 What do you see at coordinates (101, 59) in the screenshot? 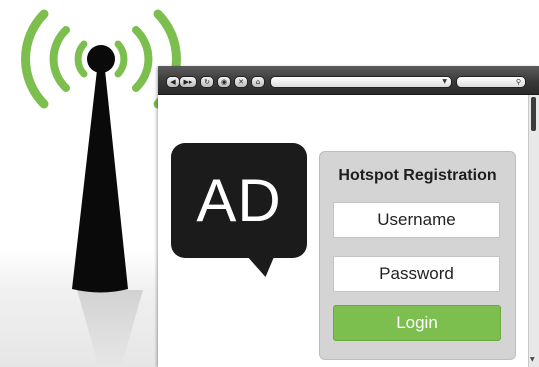
I see `tower-top` at bounding box center [101, 59].